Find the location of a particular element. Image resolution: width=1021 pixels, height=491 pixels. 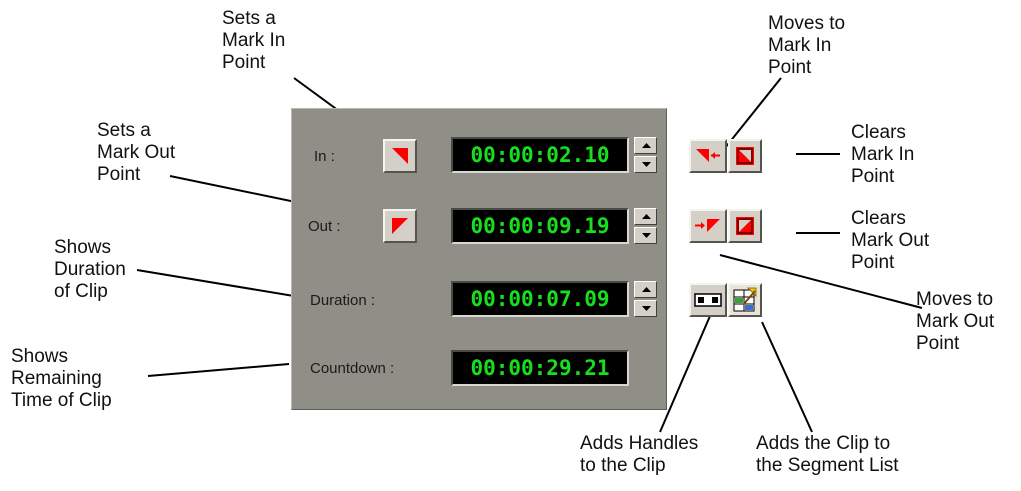

in-label: In : is located at coordinates (324, 156).